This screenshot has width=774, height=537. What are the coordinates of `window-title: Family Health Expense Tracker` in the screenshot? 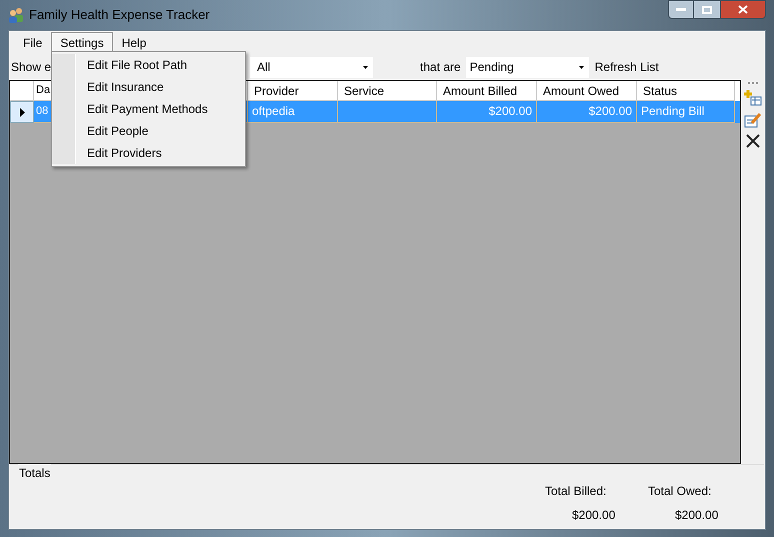 It's located at (119, 15).